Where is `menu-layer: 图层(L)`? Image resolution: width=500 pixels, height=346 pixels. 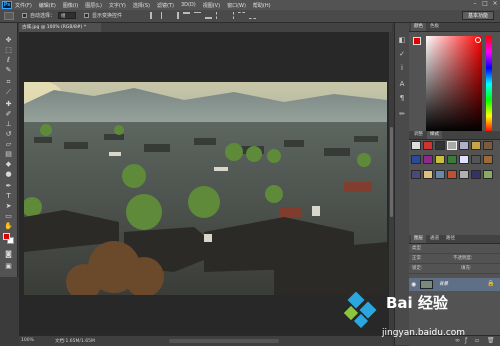 menu-layer: 图层(L) is located at coordinates (93, 5).